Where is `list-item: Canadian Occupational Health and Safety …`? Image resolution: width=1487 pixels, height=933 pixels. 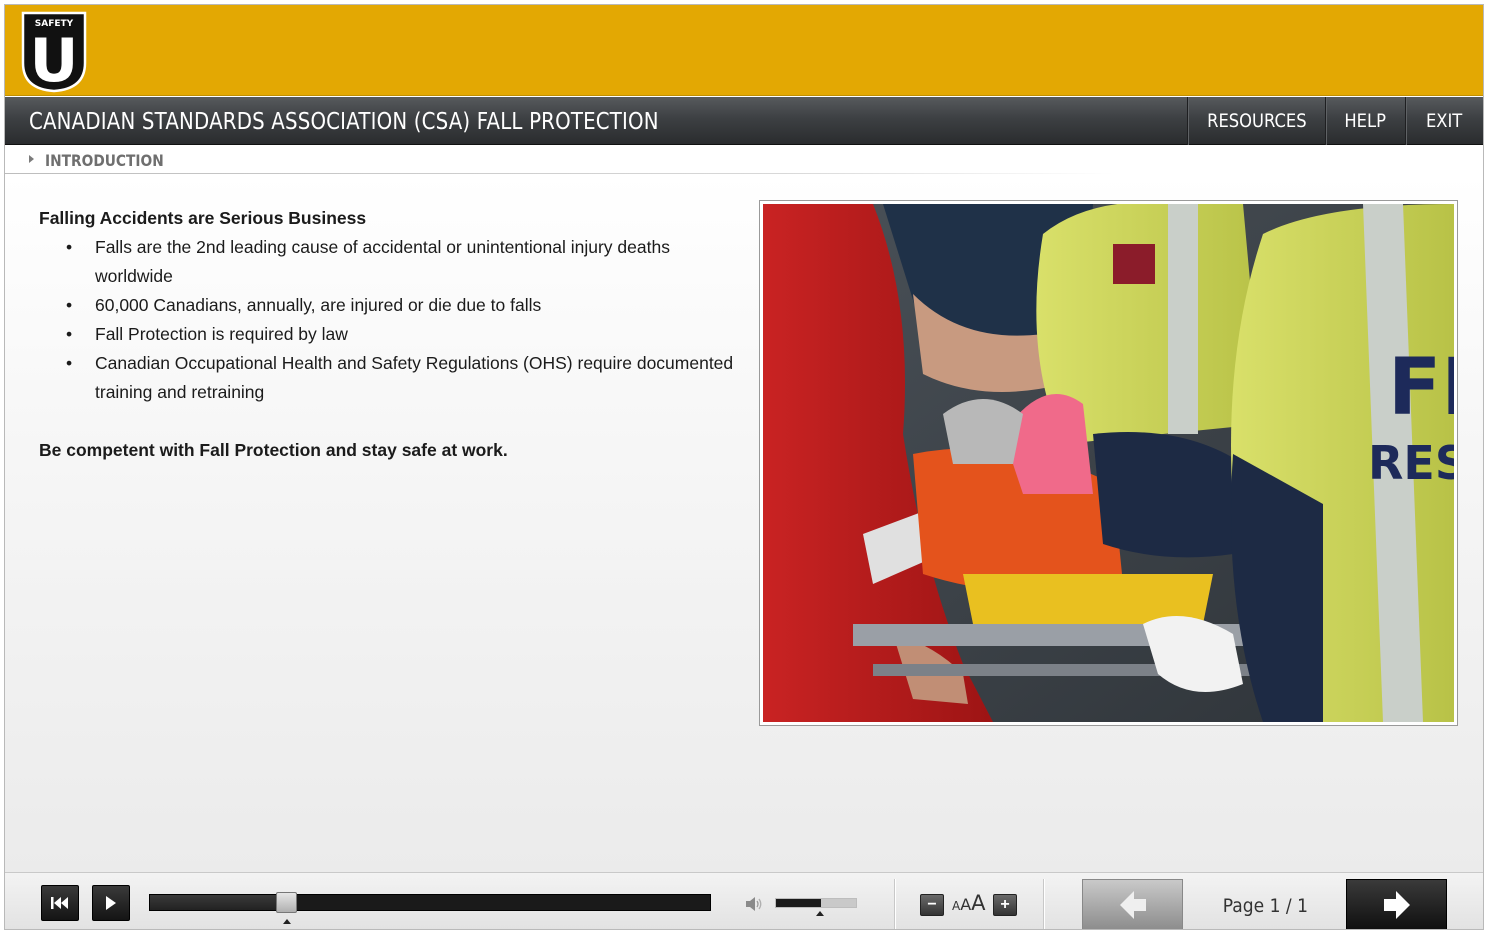 list-item: Canadian Occupational Health and Safety … is located at coordinates (402, 378).